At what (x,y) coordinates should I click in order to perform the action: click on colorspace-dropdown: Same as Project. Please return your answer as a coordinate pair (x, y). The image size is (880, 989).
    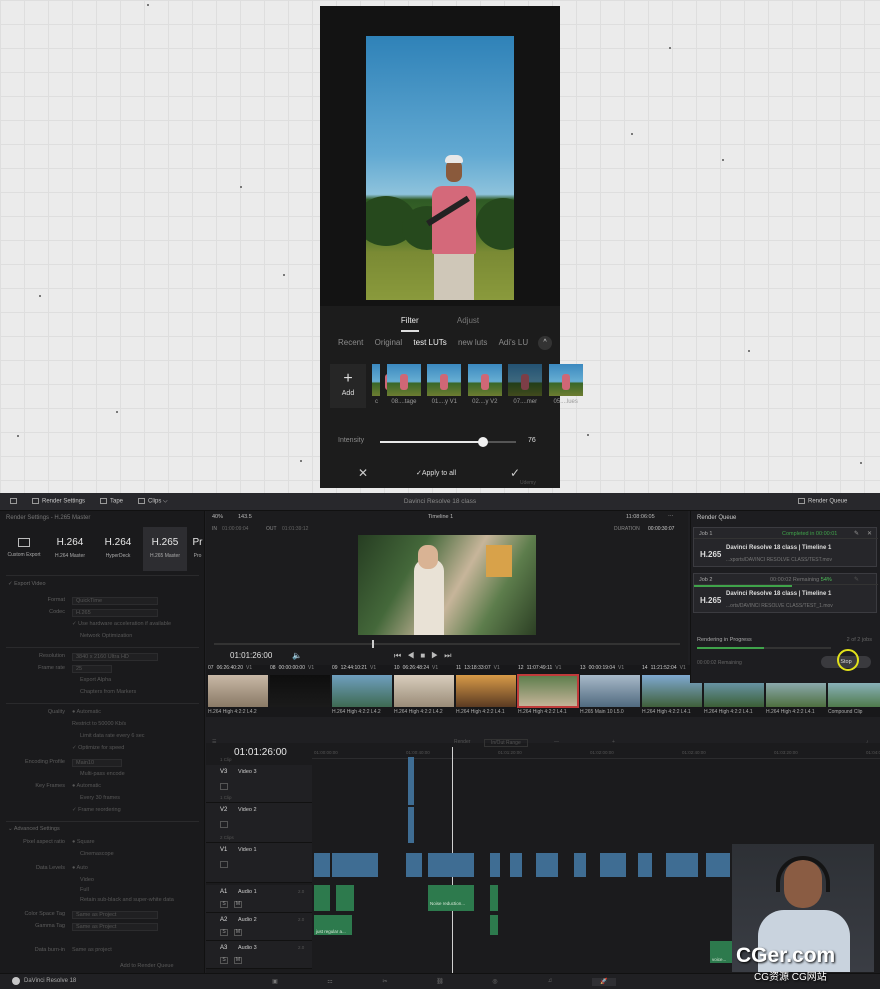
    Looking at the image, I should click on (115, 915).